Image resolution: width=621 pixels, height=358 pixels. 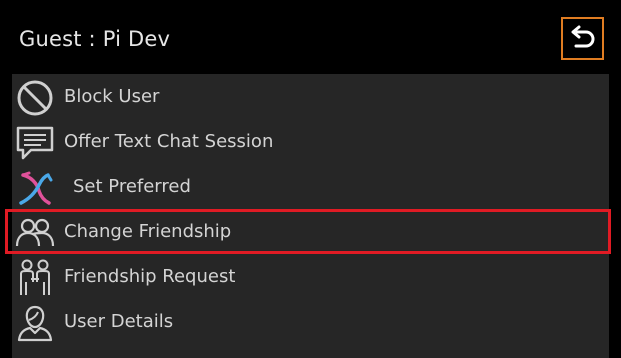 I want to click on menu-item-block-user: Block User, so click(x=310, y=97).